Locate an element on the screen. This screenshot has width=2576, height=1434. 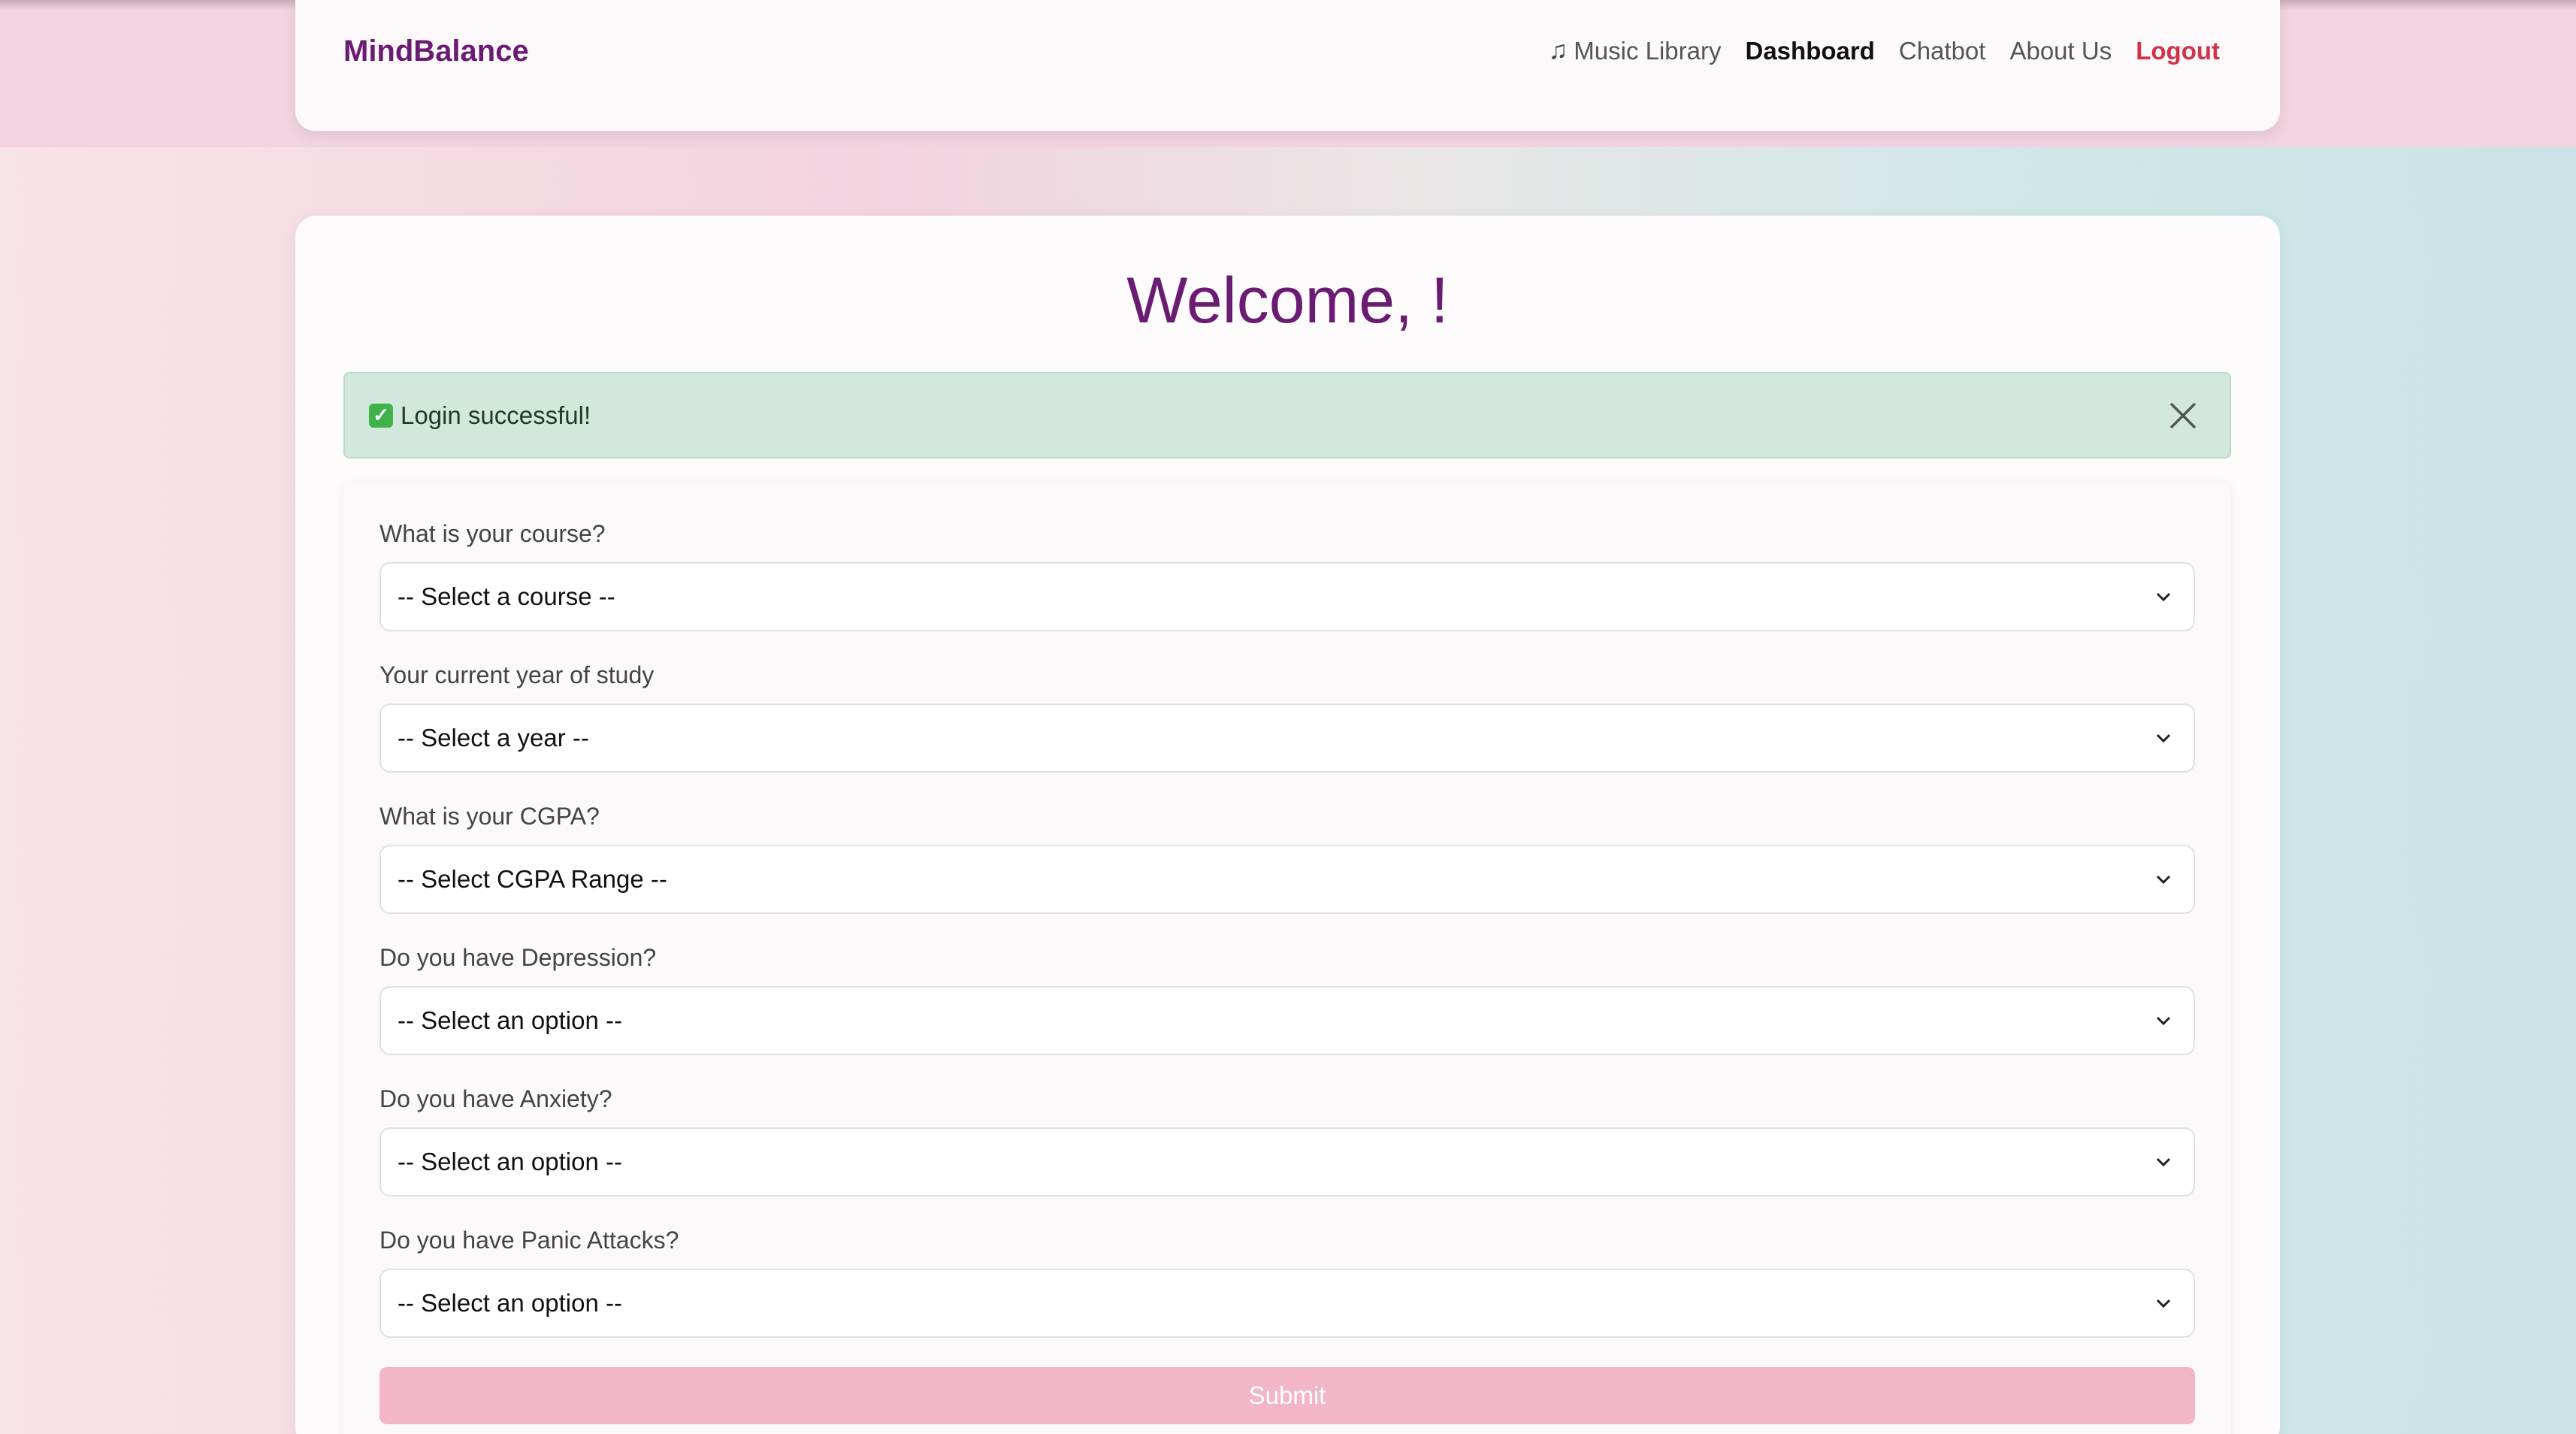
select-value: -- Select CGPA Range -- is located at coordinates (532, 879).